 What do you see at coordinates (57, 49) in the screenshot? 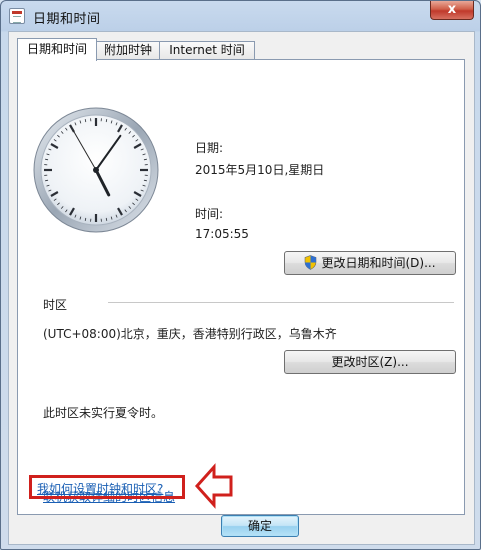
I see `tab-date-time: 日期和时间` at bounding box center [57, 49].